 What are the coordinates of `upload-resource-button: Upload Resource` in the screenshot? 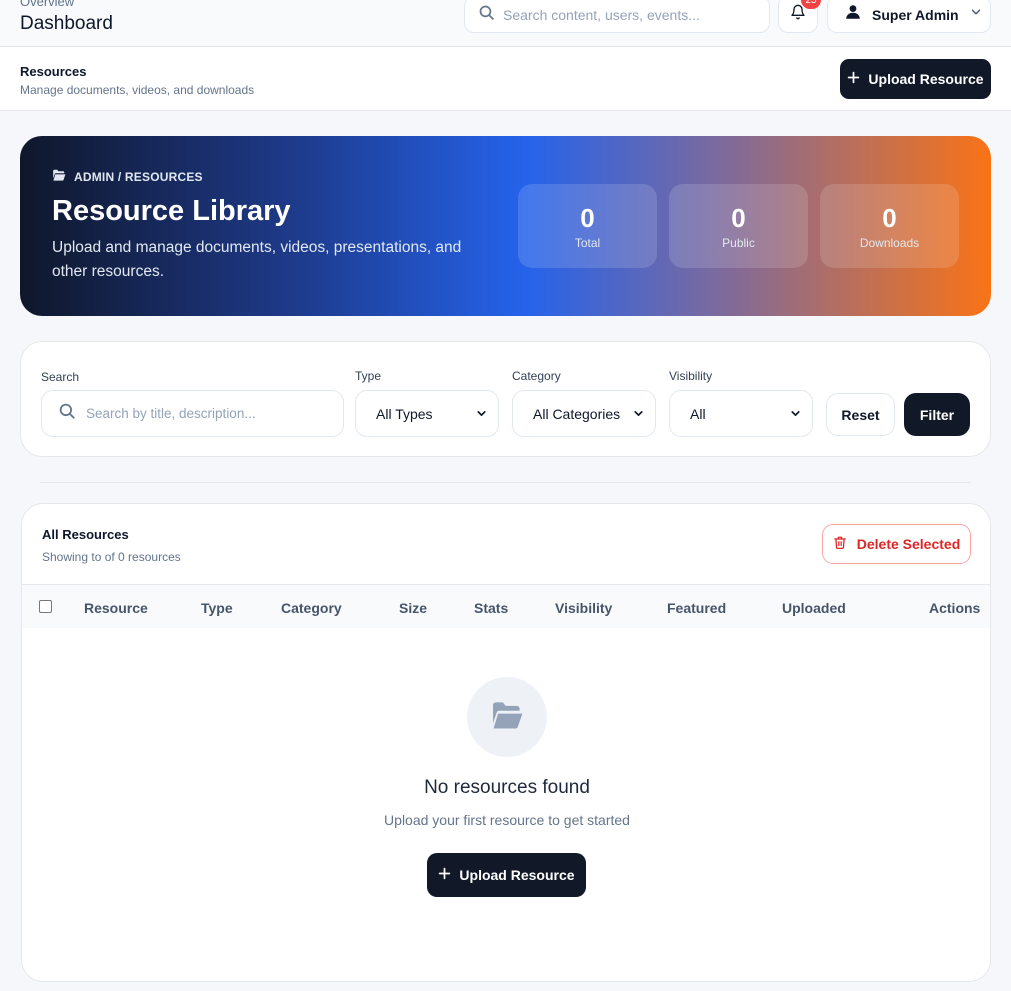 It's located at (915, 79).